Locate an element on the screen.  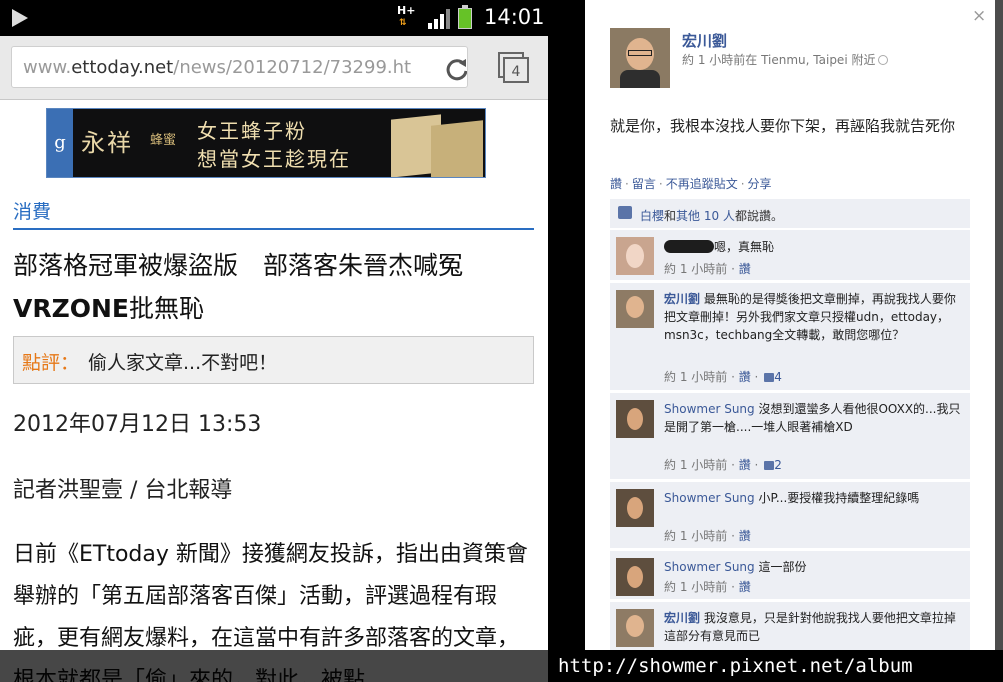
network-type: H+ is located at coordinates (406, 10).